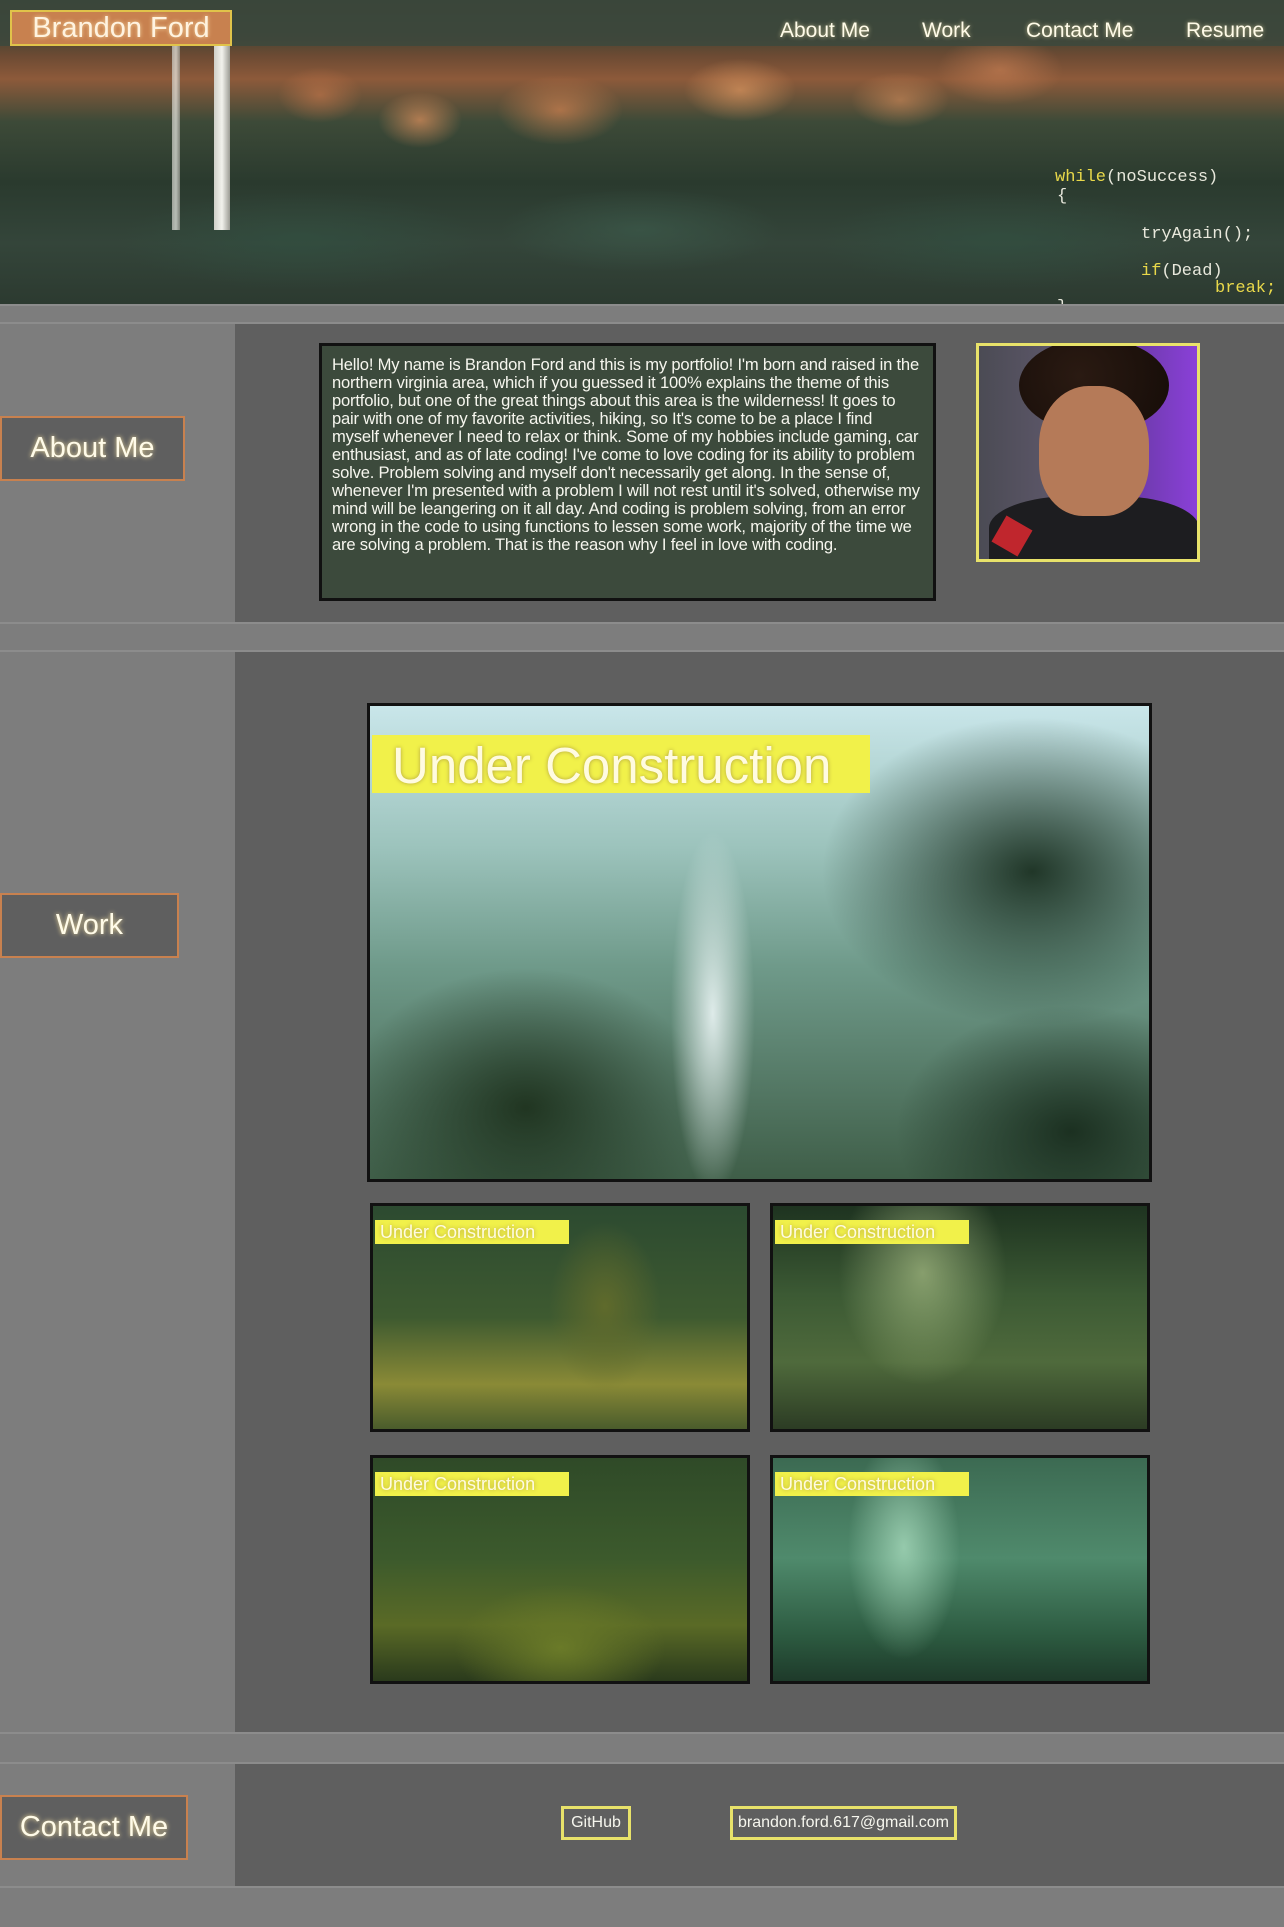 The image size is (1284, 1927). What do you see at coordinates (946, 31) in the screenshot?
I see `nav-work: Work` at bounding box center [946, 31].